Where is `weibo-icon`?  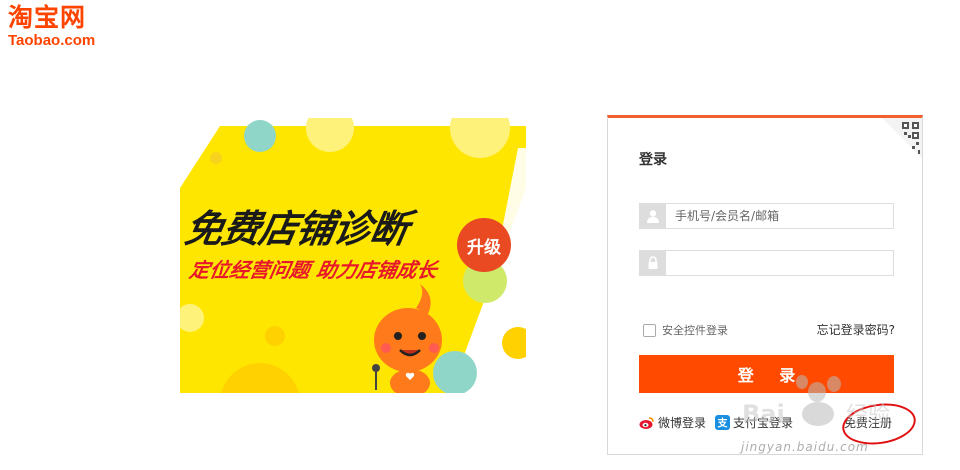 weibo-icon is located at coordinates (646, 422).